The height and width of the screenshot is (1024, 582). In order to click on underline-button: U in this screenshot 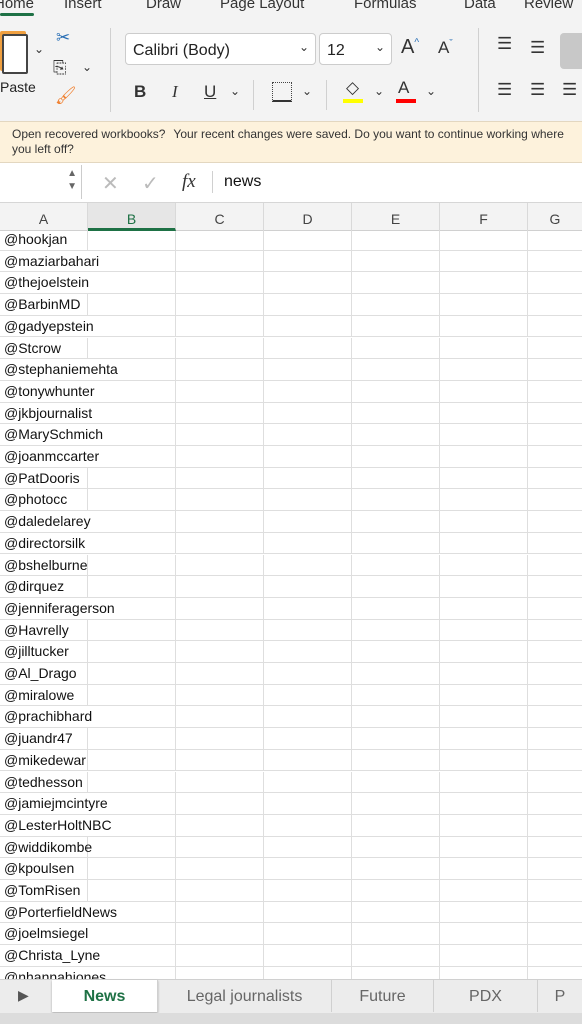, I will do `click(210, 92)`.